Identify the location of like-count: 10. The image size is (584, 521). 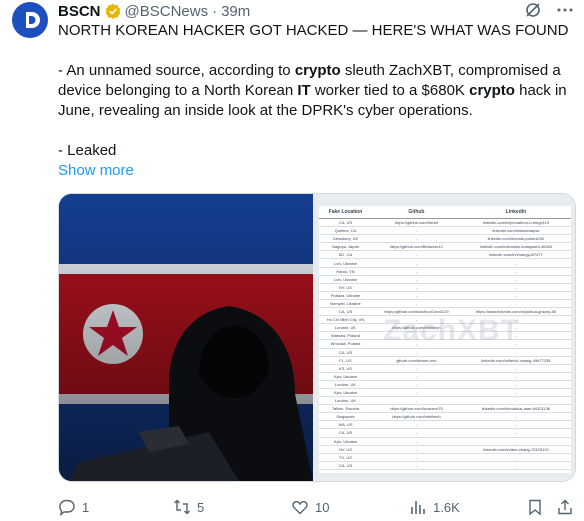
(322, 507).